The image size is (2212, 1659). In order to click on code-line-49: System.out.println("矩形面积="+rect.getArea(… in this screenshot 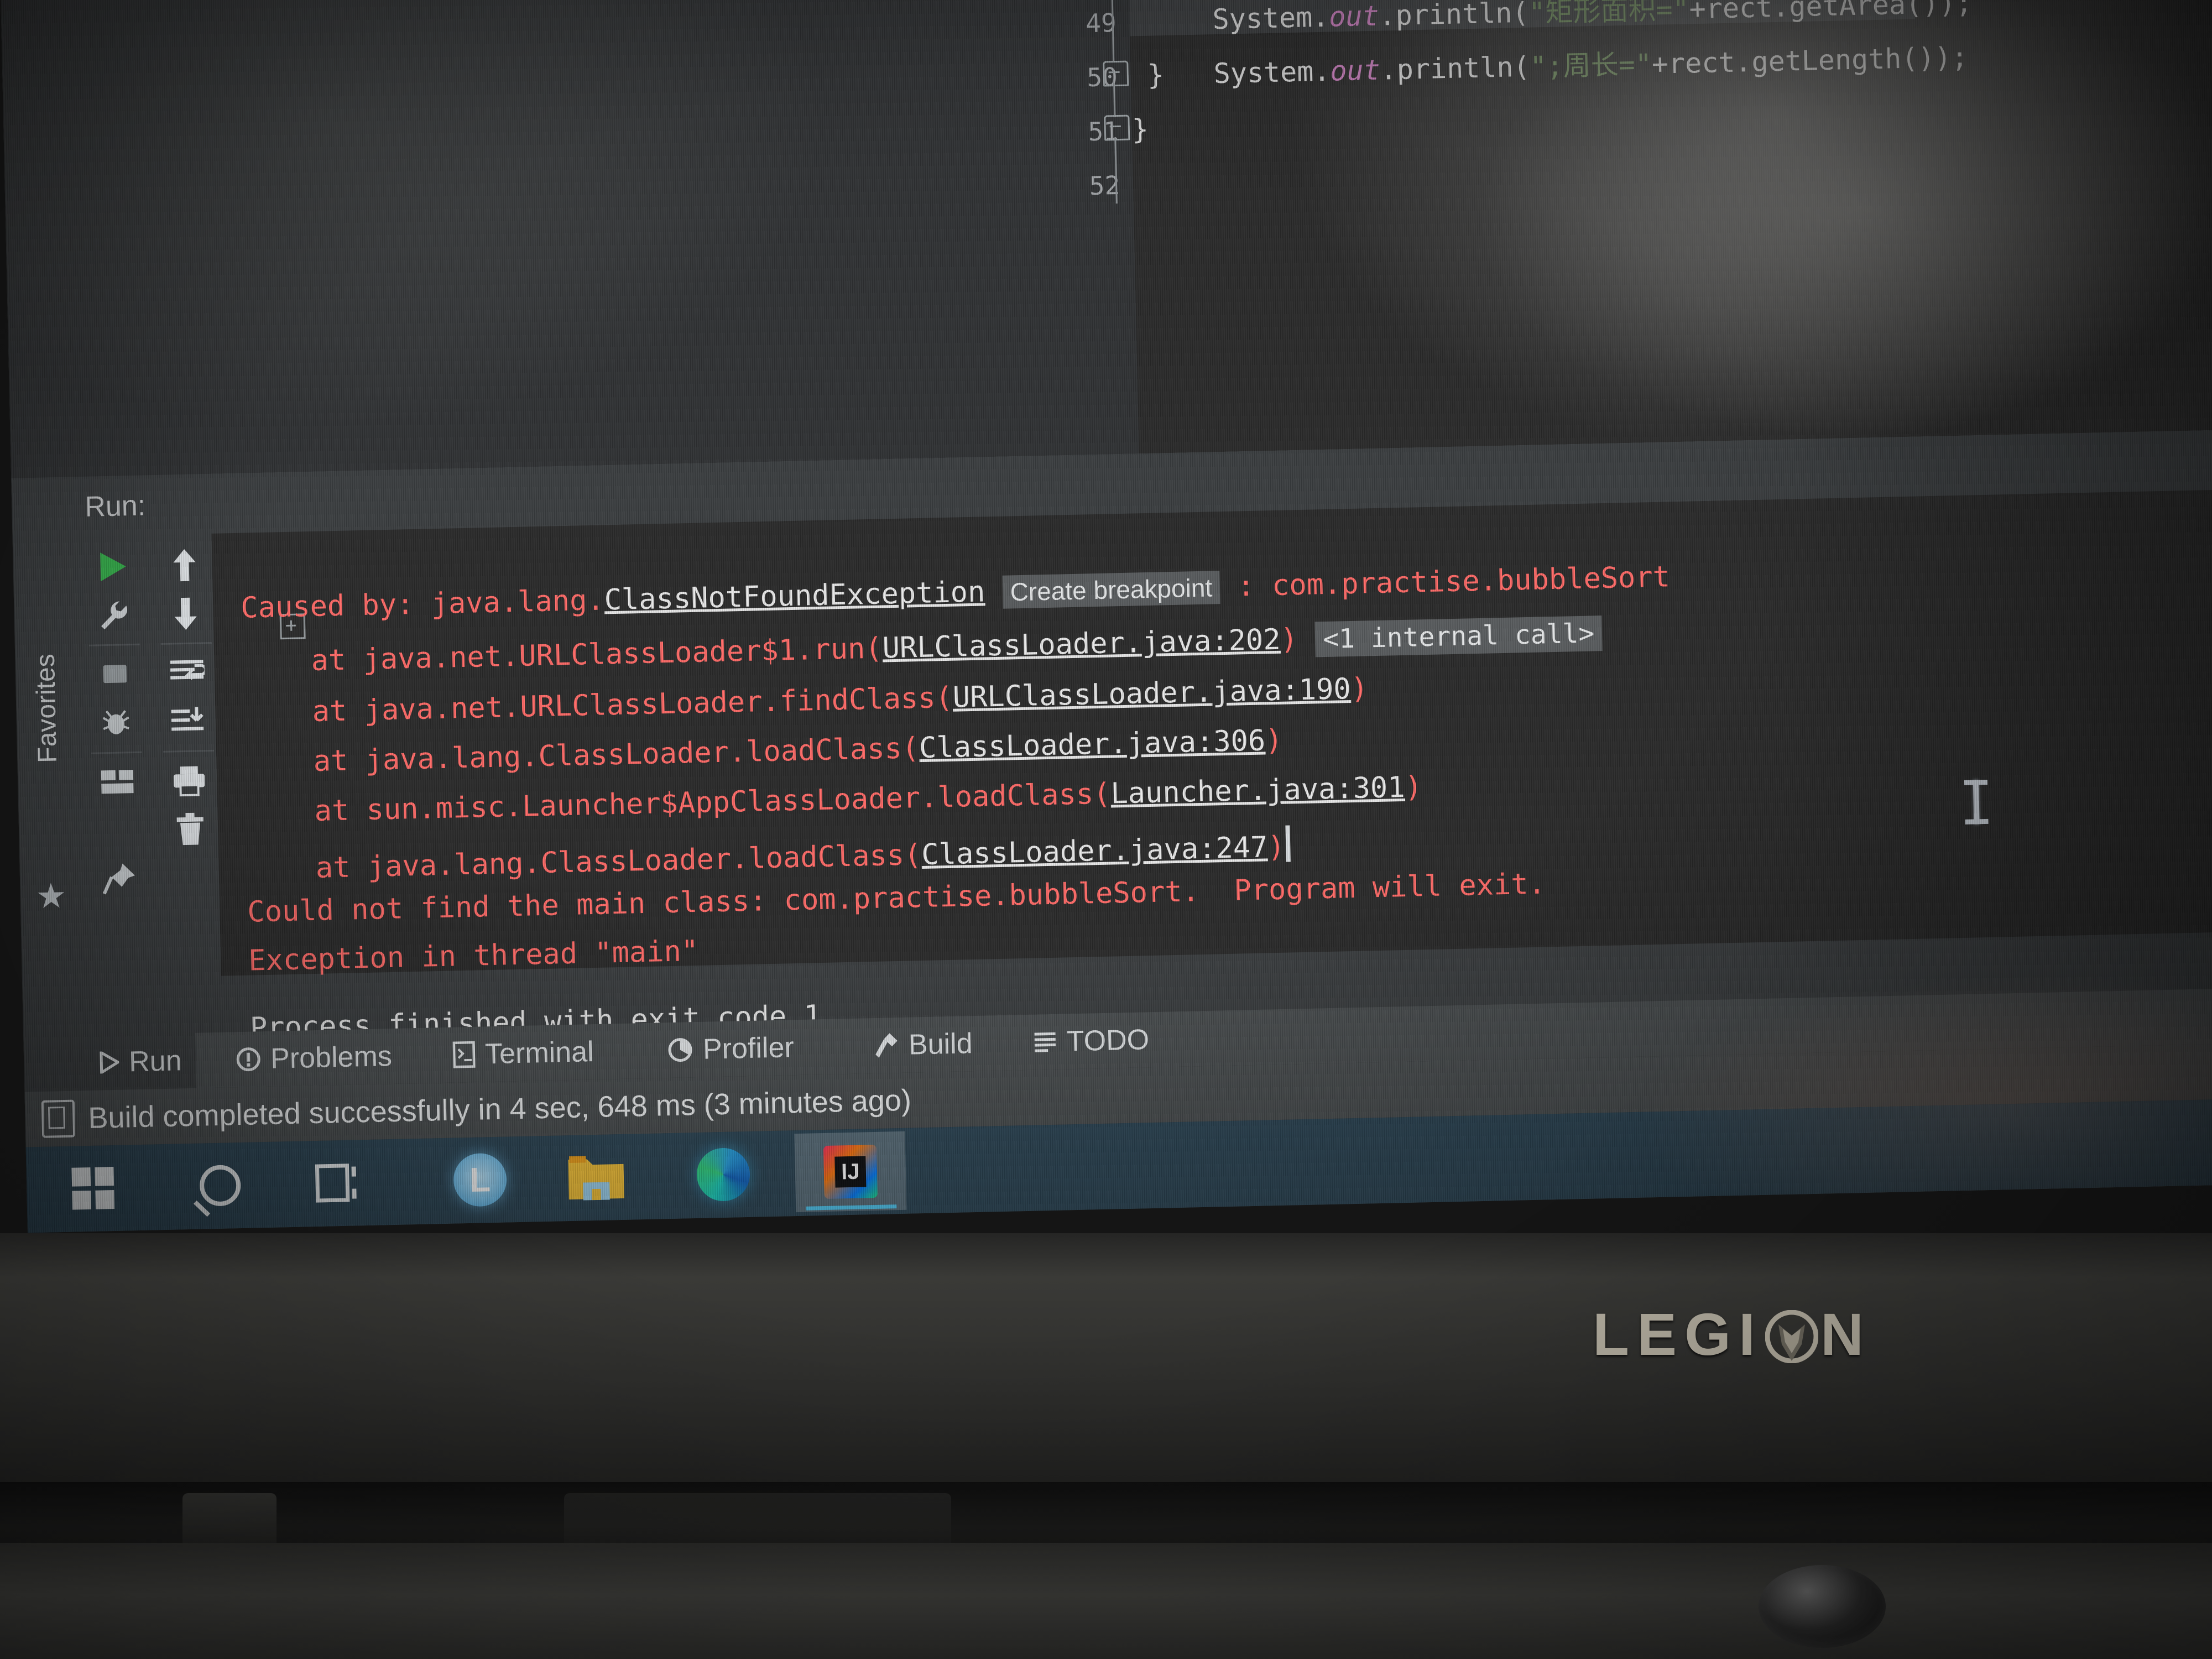, I will do `click(1593, 18)`.